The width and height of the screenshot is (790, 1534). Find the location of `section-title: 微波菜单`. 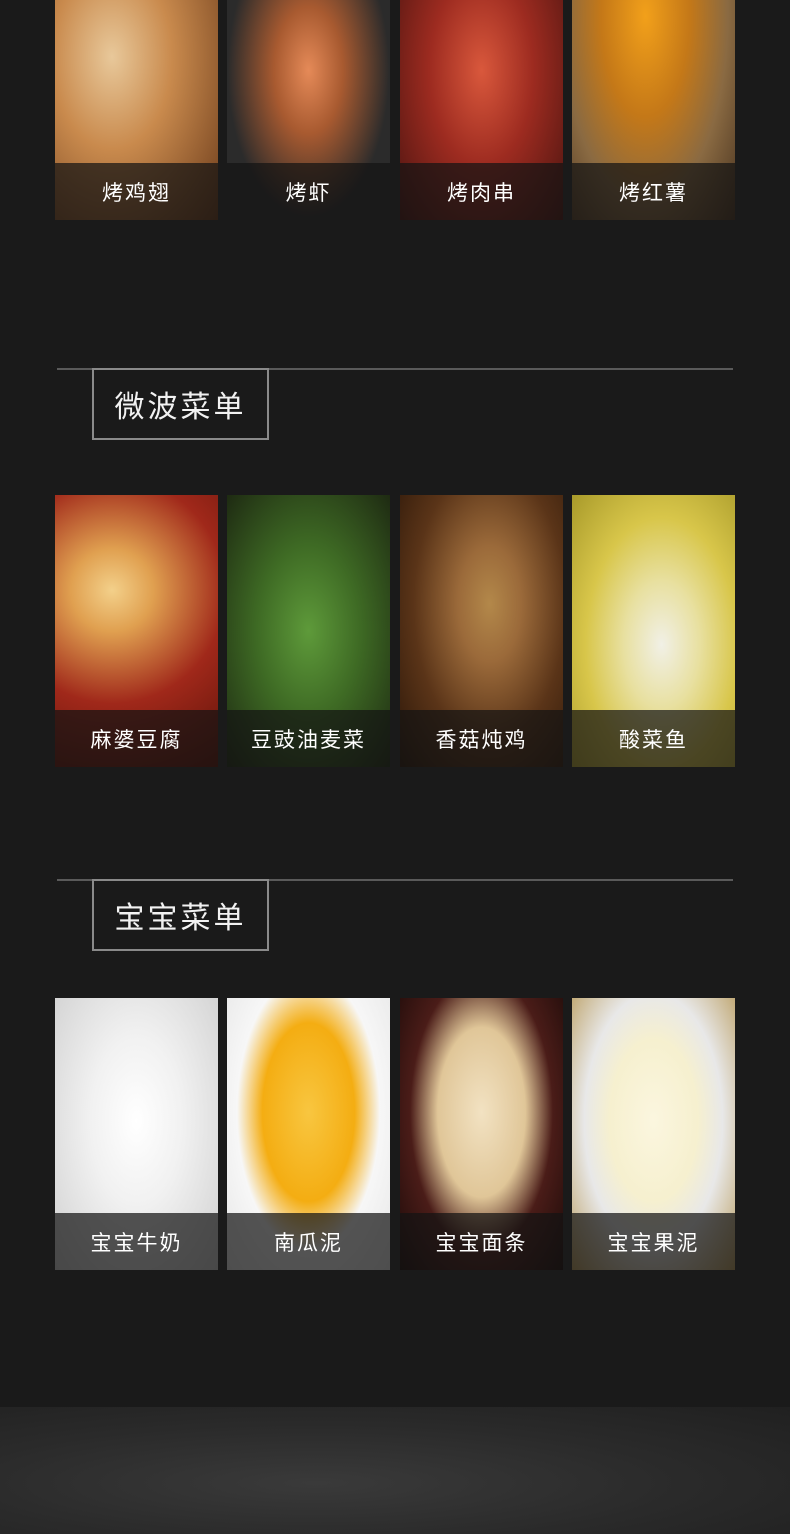

section-title: 微波菜单 is located at coordinates (180, 407).